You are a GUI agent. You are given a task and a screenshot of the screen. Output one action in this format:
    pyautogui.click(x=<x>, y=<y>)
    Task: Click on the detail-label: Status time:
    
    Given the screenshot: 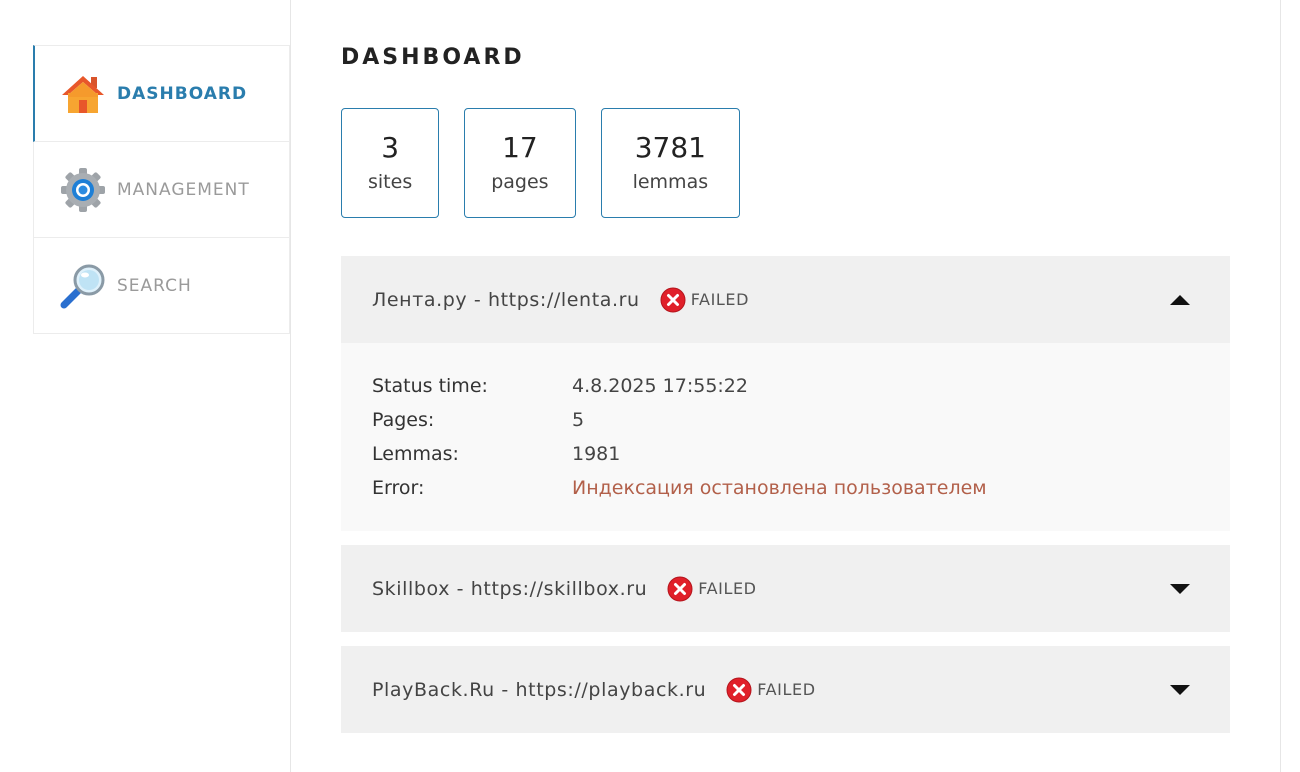 What is the action you would take?
    pyautogui.click(x=430, y=386)
    